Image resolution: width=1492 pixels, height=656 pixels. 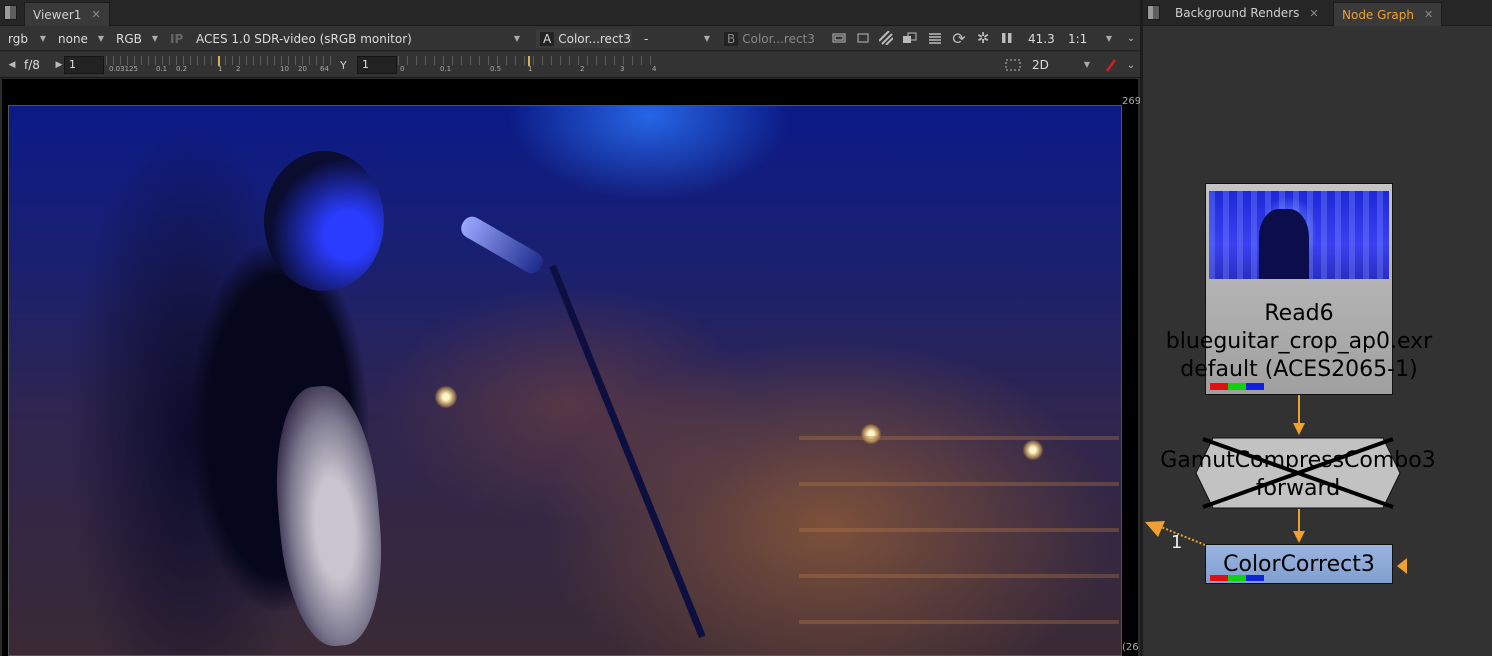 I want to click on viewer-tab-bar, so click(x=570, y=13).